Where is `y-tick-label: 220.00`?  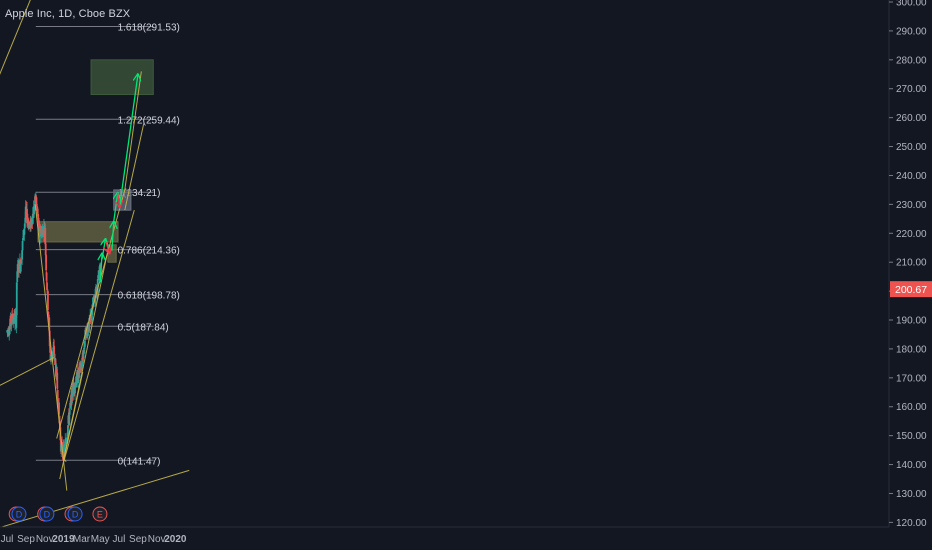
y-tick-label: 220.00 is located at coordinates (911, 234).